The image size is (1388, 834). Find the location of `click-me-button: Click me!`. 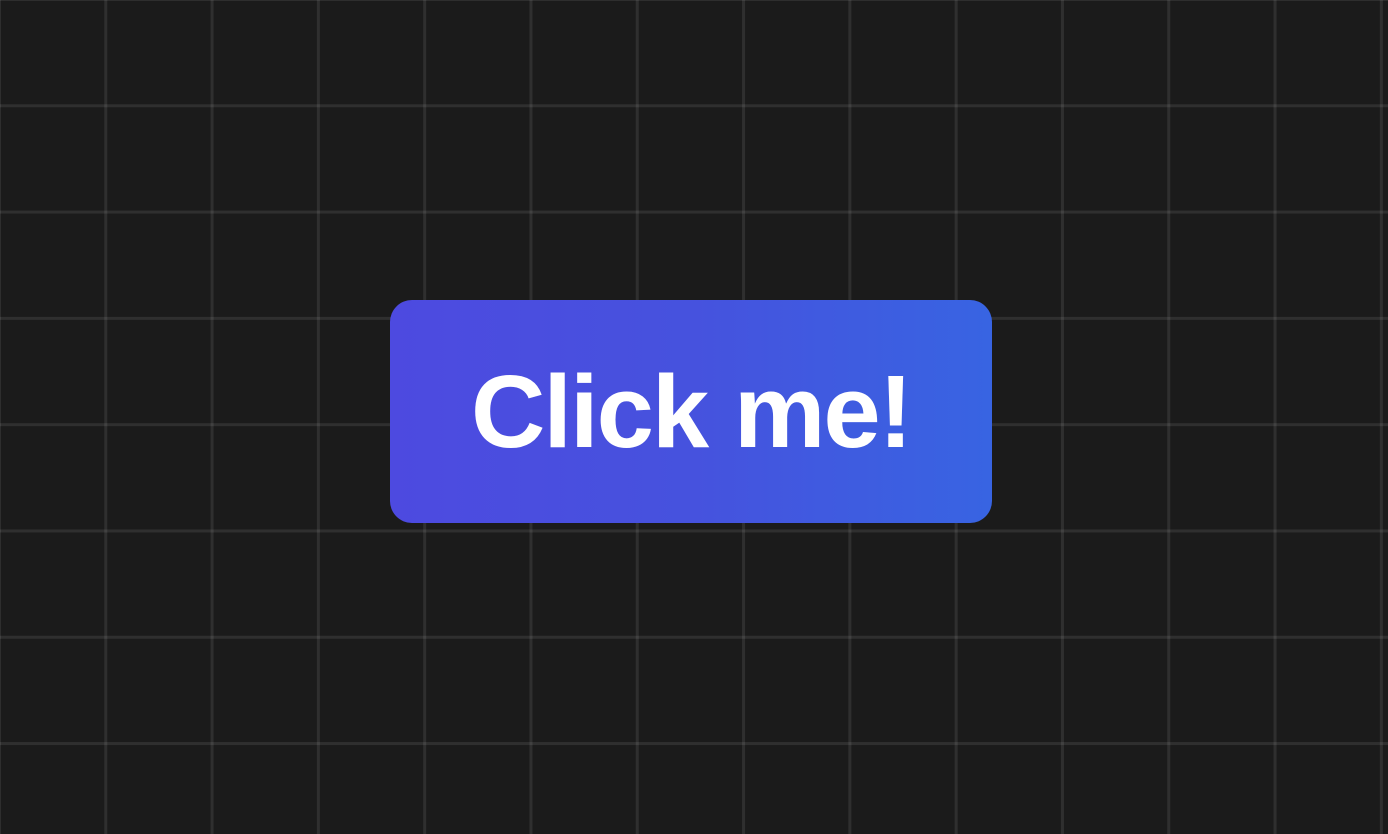

click-me-button: Click me! is located at coordinates (691, 411).